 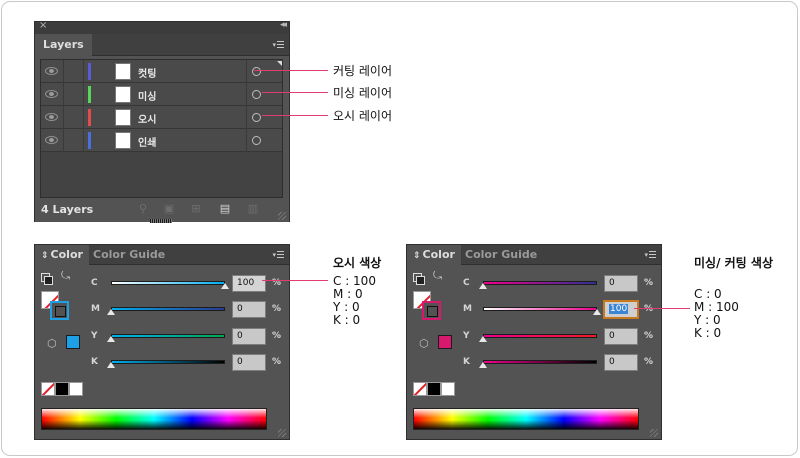 I want to click on trash-icon: ▥, so click(x=253, y=209).